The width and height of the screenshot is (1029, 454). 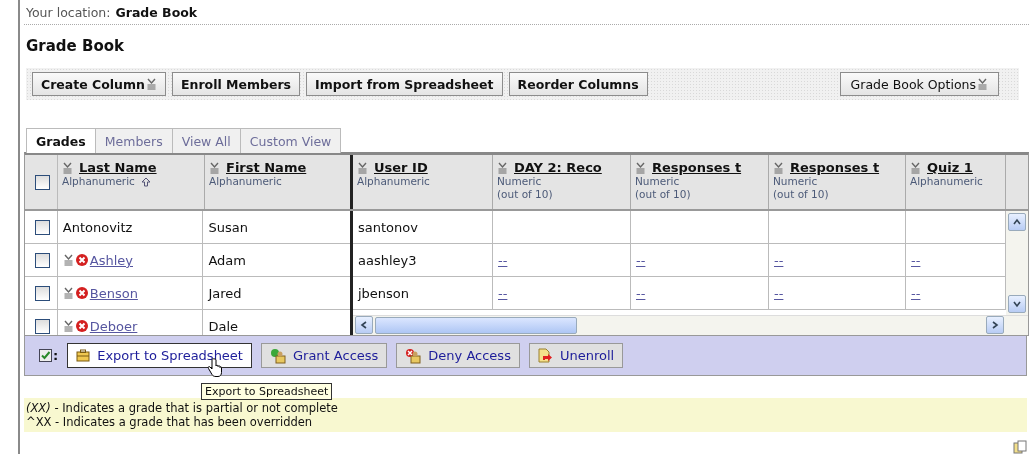 What do you see at coordinates (225, 293) in the screenshot?
I see `table-cell: Jared` at bounding box center [225, 293].